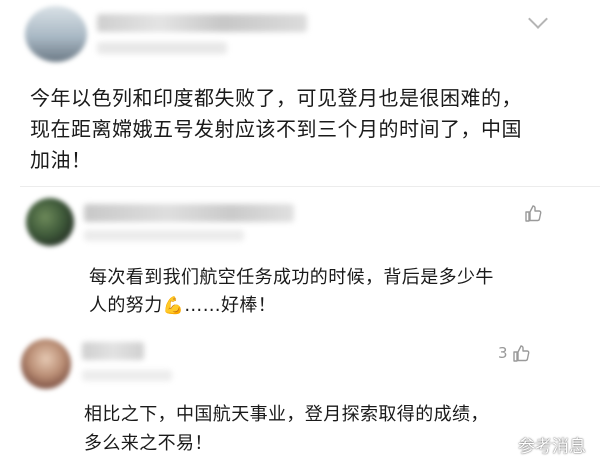 This screenshot has width=600, height=463. What do you see at coordinates (148, 443) in the screenshot?
I see `reply-text-line: 多么来之不易！` at bounding box center [148, 443].